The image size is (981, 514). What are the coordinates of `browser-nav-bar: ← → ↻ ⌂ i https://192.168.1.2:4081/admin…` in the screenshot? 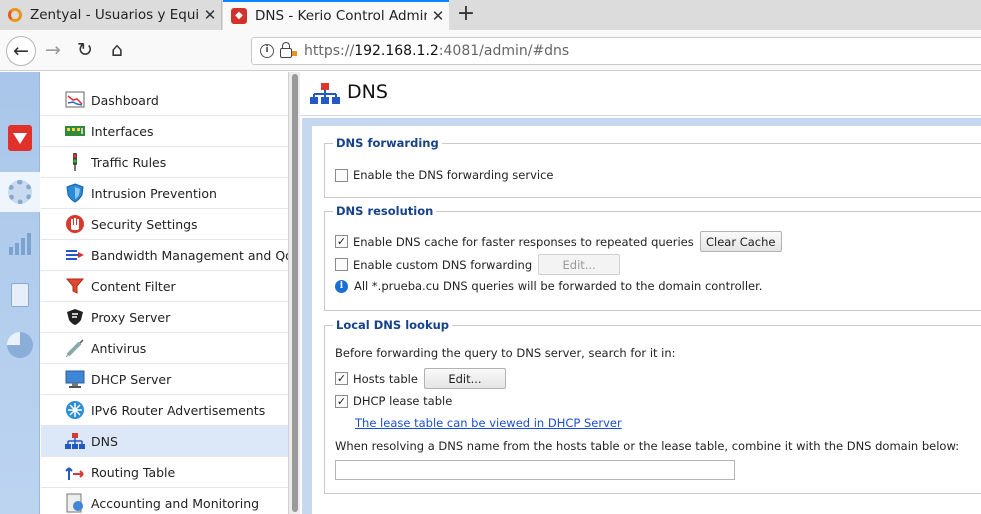 It's located at (490, 50).